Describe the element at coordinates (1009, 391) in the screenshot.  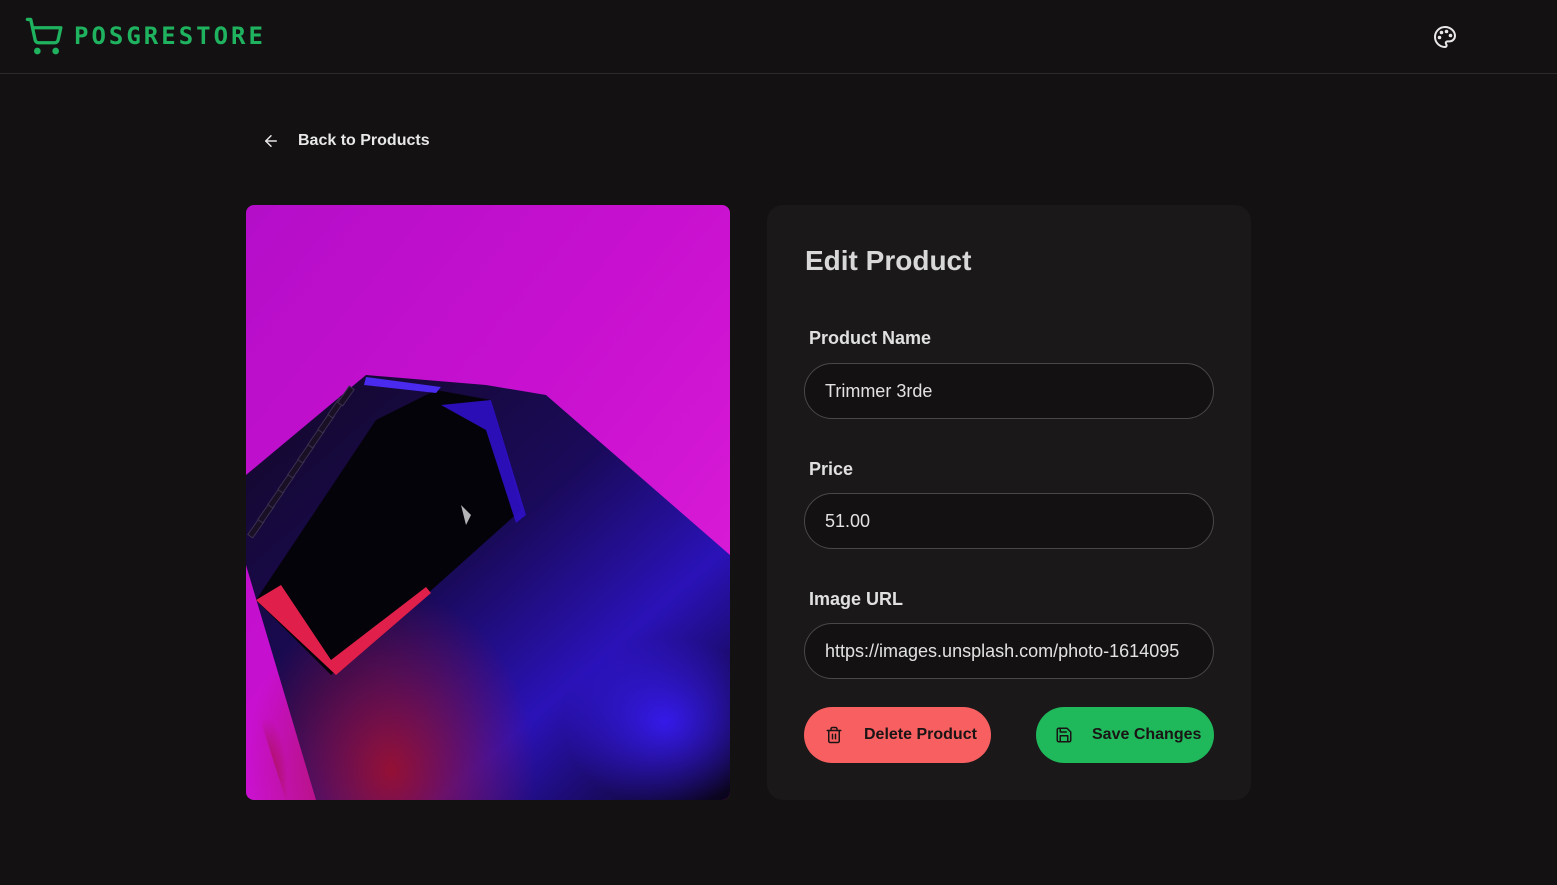
I see `product-name-input` at that location.